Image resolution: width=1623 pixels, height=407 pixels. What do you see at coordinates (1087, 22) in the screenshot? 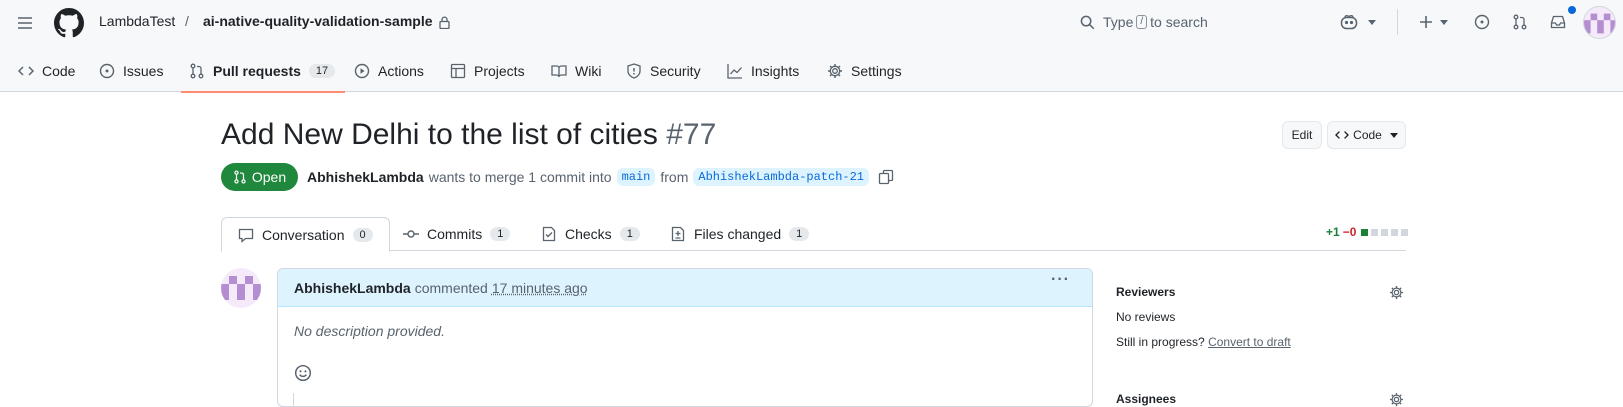
I see `search-icon` at bounding box center [1087, 22].